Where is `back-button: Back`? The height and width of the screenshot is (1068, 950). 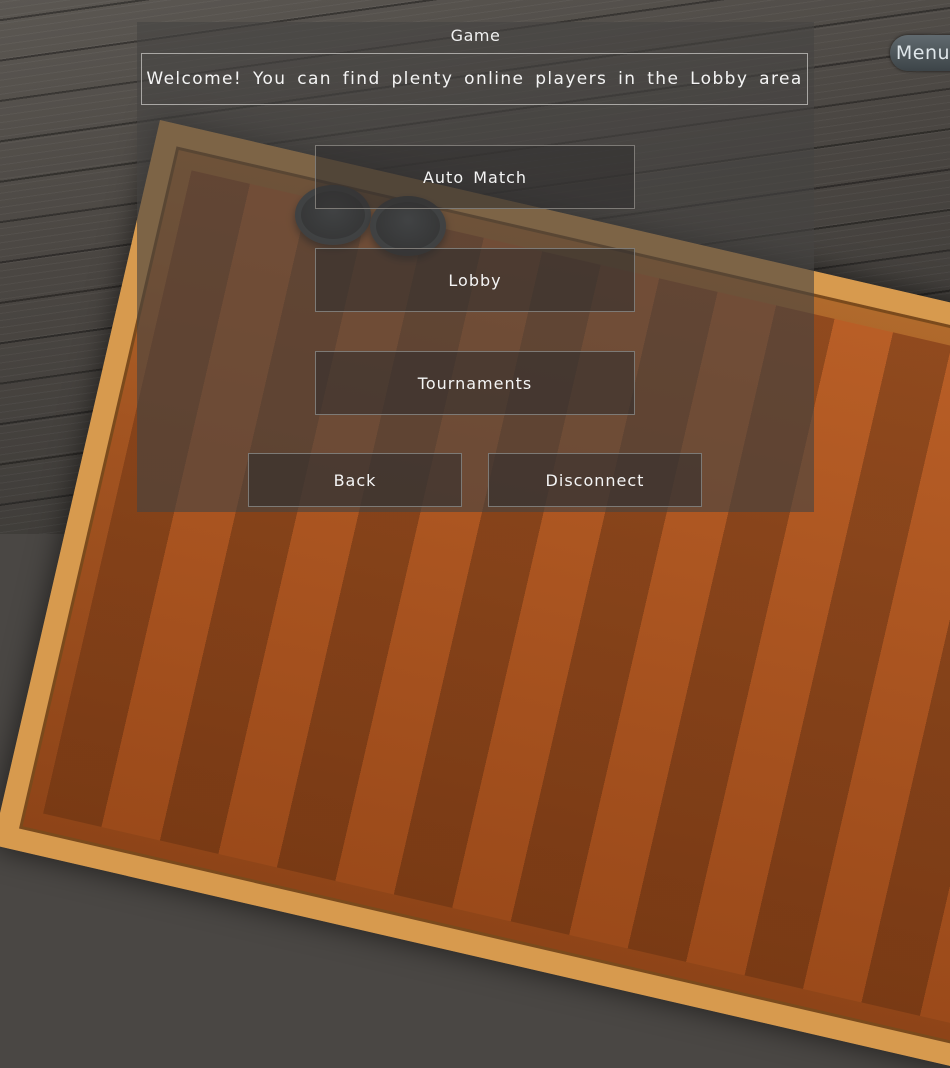
back-button: Back is located at coordinates (355, 480).